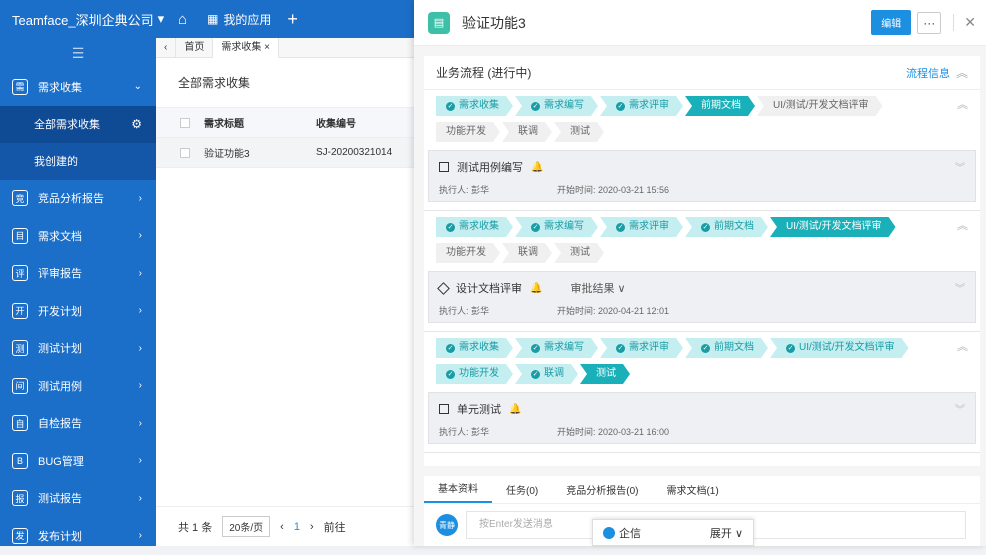 This screenshot has width=986, height=555. Describe the element at coordinates (260, 122) in the screenshot. I see `column-title: 需求标题` at that location.